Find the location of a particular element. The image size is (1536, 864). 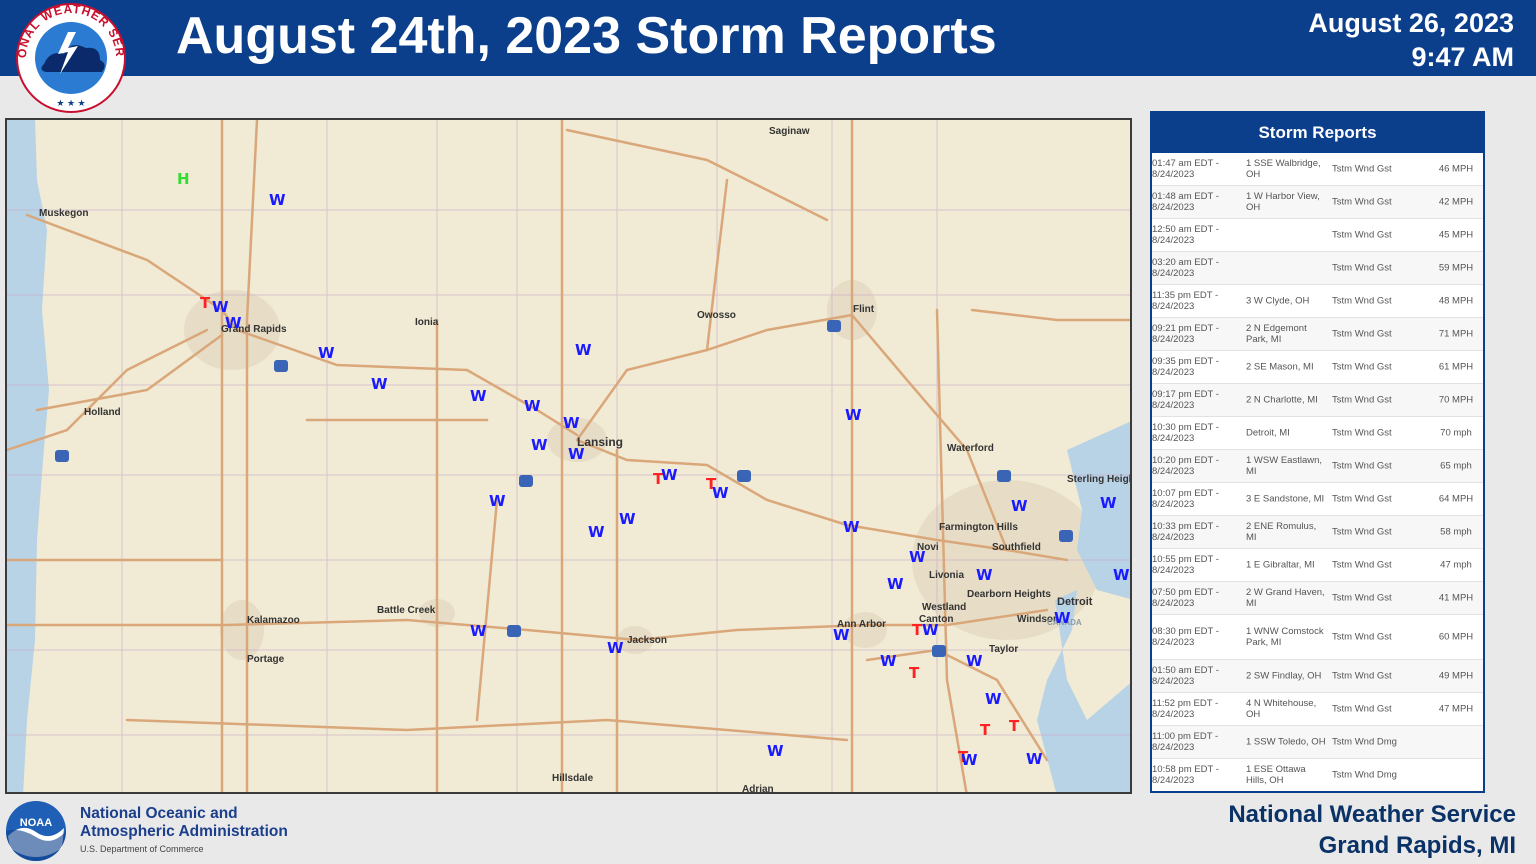

report-time: 01:50 am EDT - 8/24/2023 is located at coordinates (1185, 676).